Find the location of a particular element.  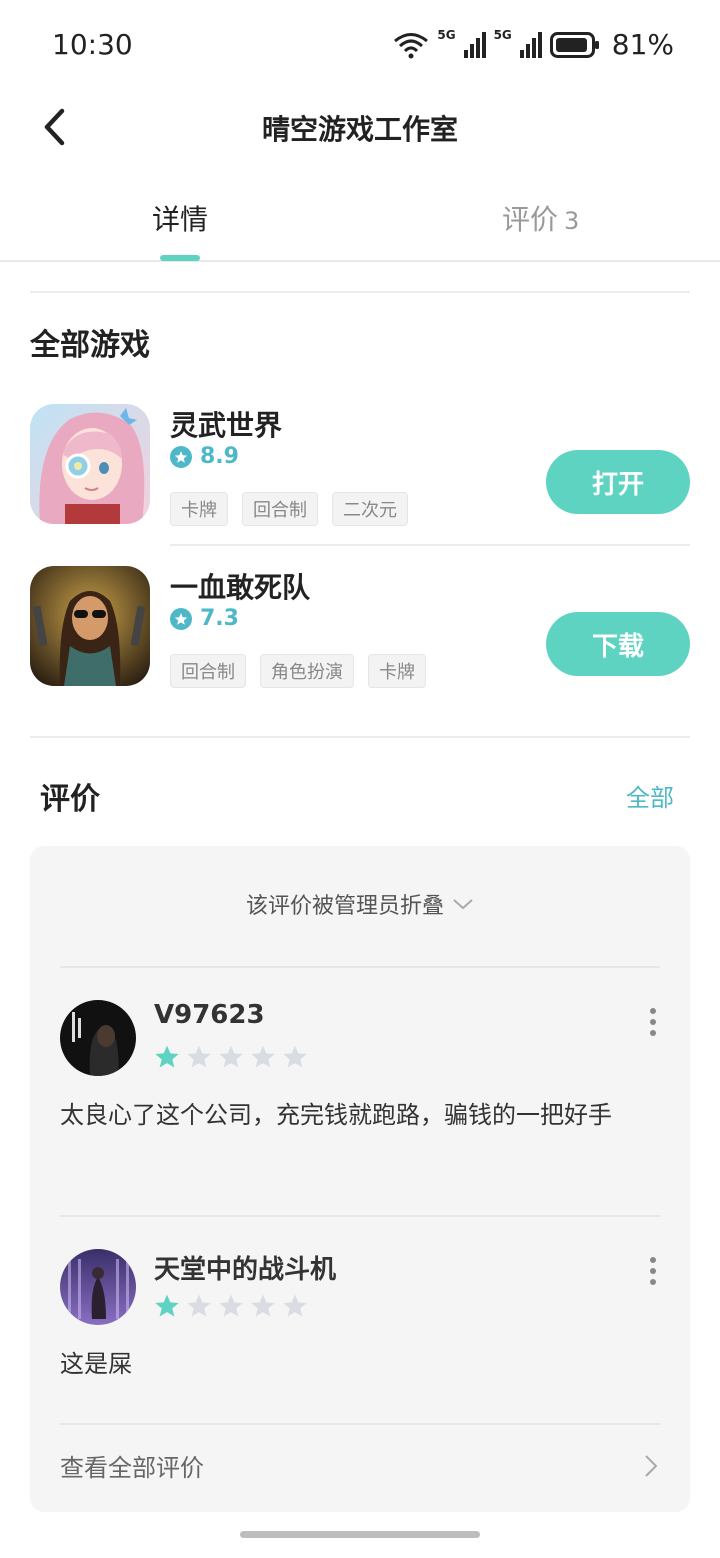

tag: 角色扮演 is located at coordinates (307, 671).